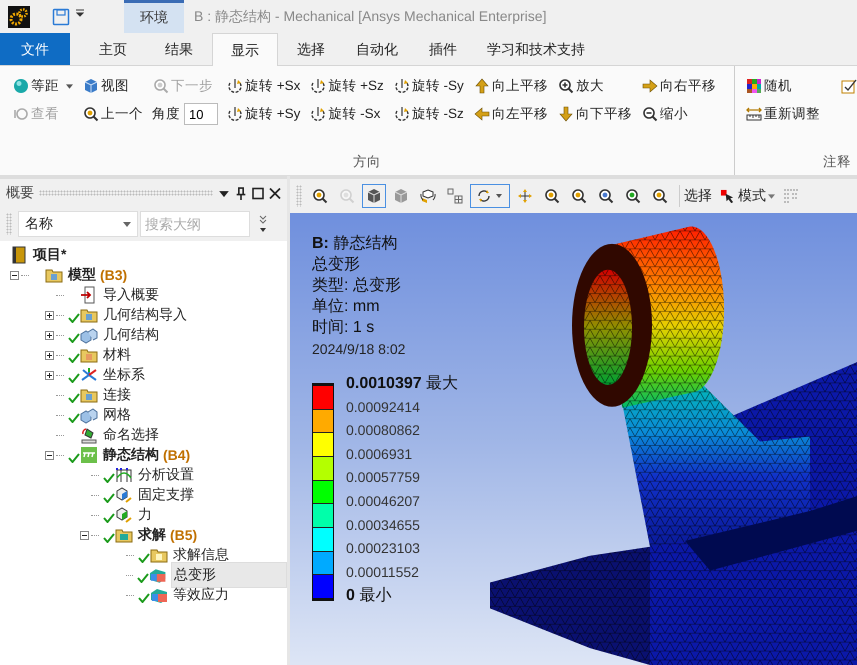 The width and height of the screenshot is (857, 665). What do you see at coordinates (428, 196) in the screenshot?
I see `parts-icon` at bounding box center [428, 196].